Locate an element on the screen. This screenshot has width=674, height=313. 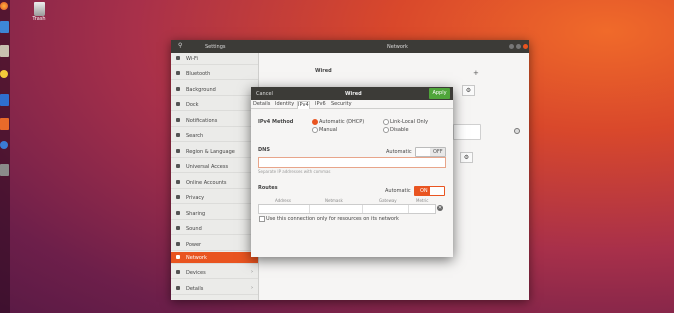
cancel-button: Cancel is located at coordinates (264, 94).